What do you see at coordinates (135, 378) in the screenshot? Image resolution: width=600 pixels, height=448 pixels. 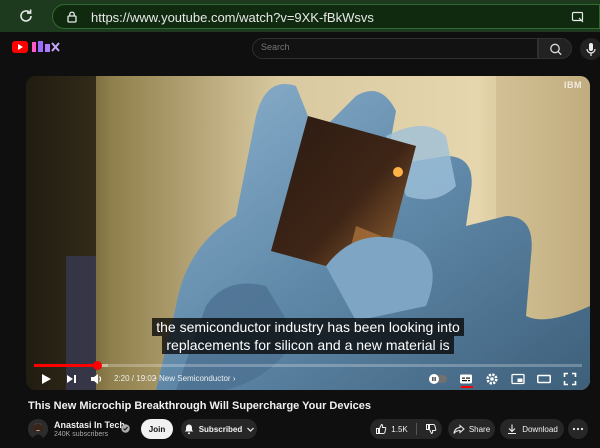 I see `time-display: 2:20 / 19:02` at bounding box center [135, 378].